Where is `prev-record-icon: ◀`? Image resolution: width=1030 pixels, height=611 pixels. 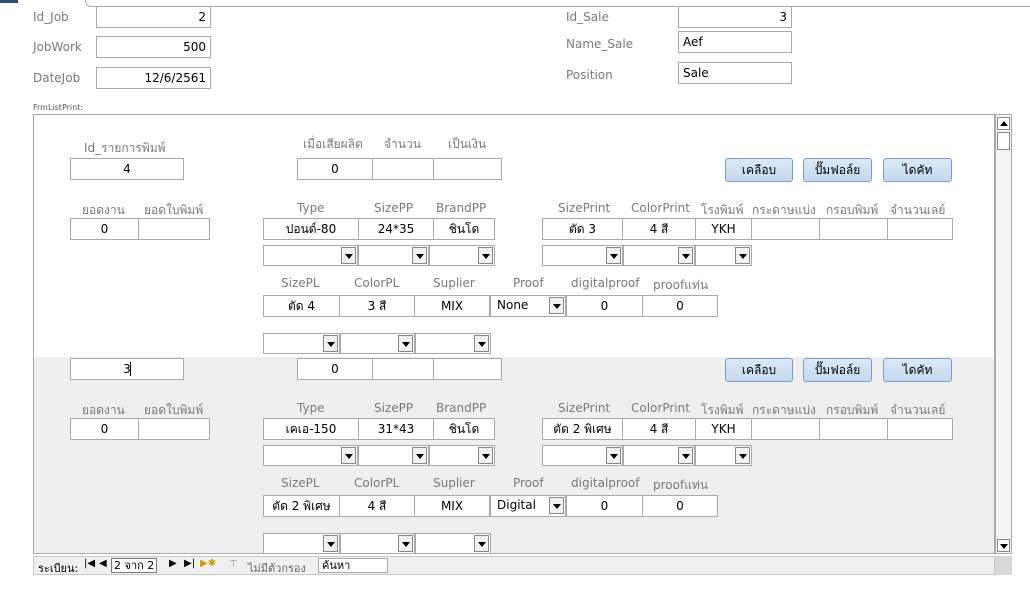
prev-record-icon: ◀ is located at coordinates (103, 563).